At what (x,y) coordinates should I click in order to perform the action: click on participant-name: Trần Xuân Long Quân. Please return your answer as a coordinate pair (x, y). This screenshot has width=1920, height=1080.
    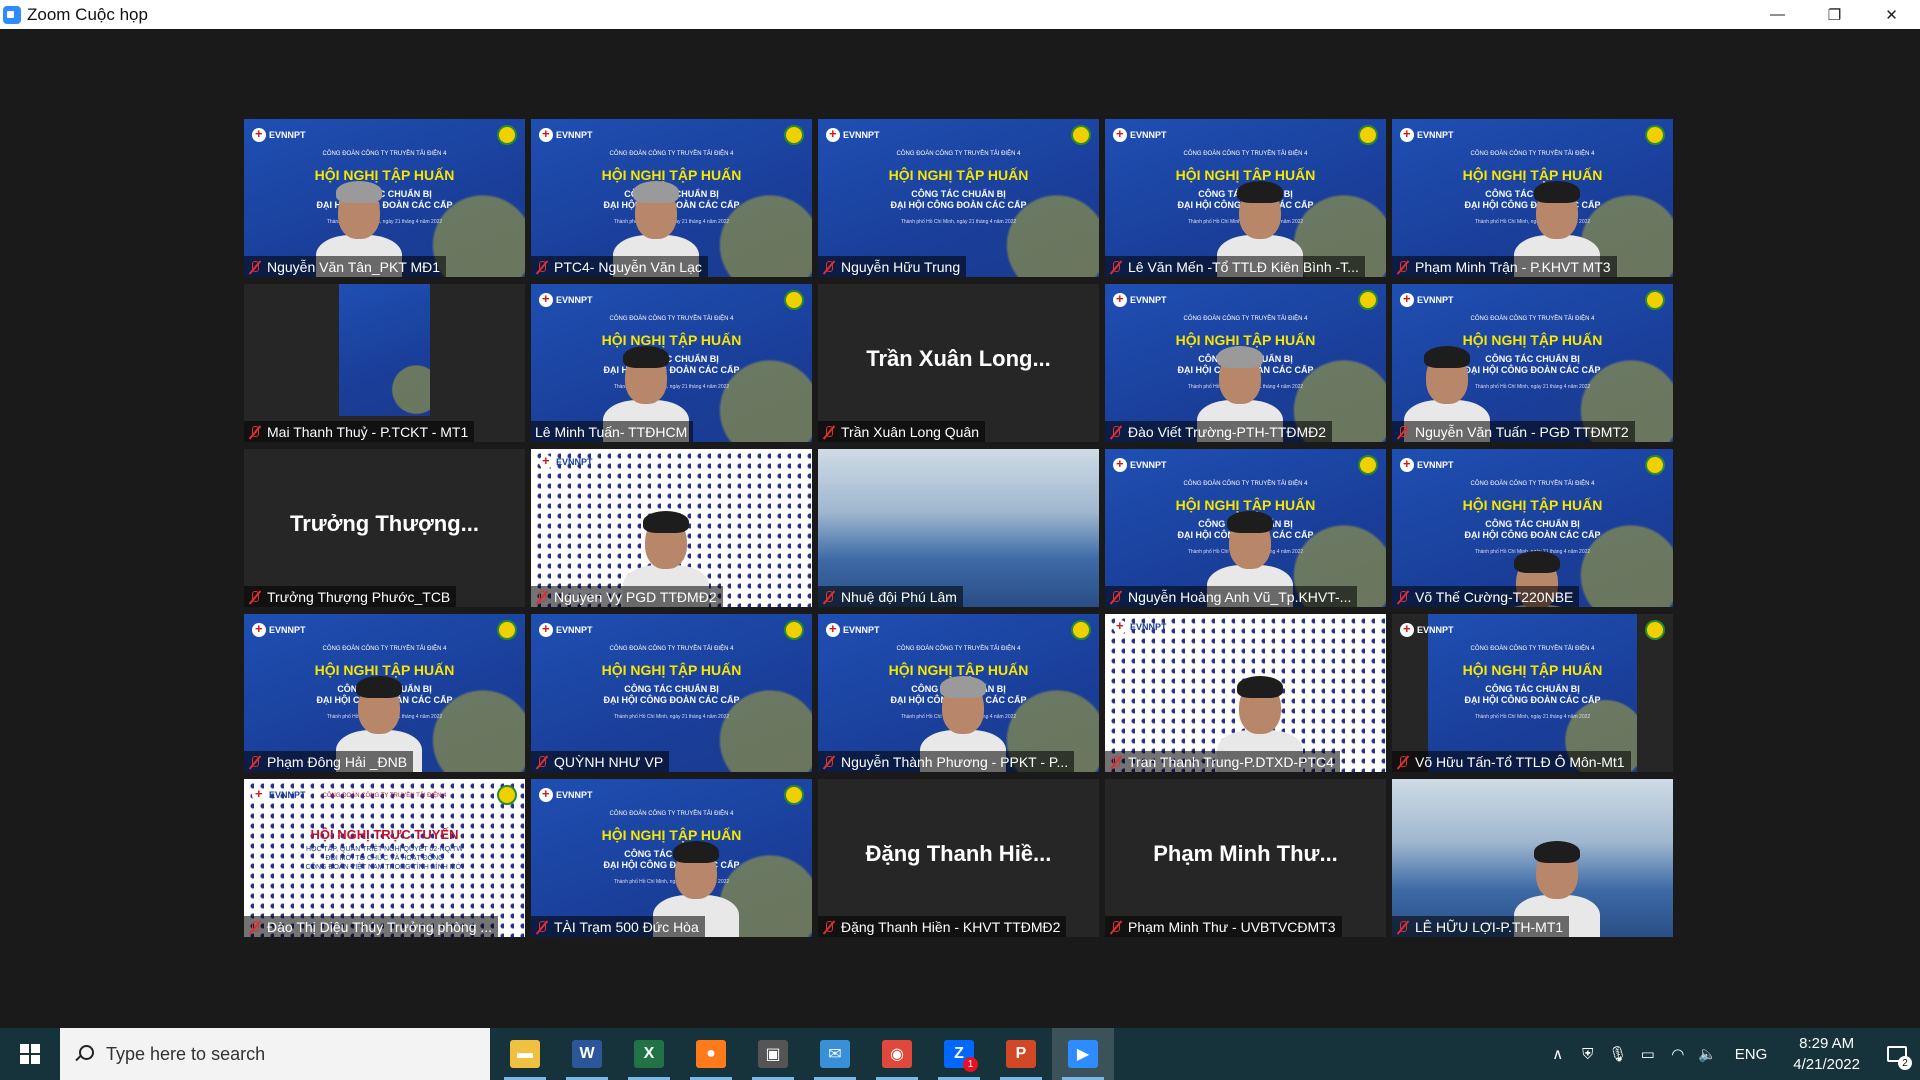
    Looking at the image, I should click on (910, 431).